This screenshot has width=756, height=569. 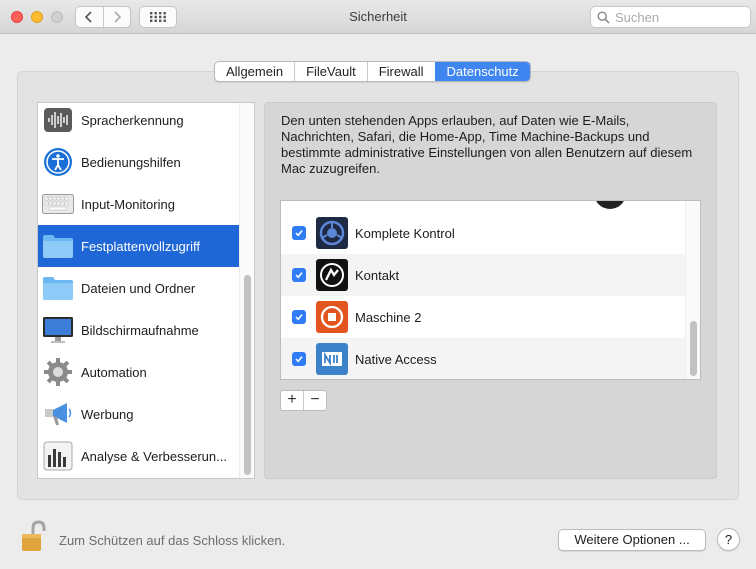 I want to click on sidebar-item-werbung: Werbung, so click(x=139, y=414).